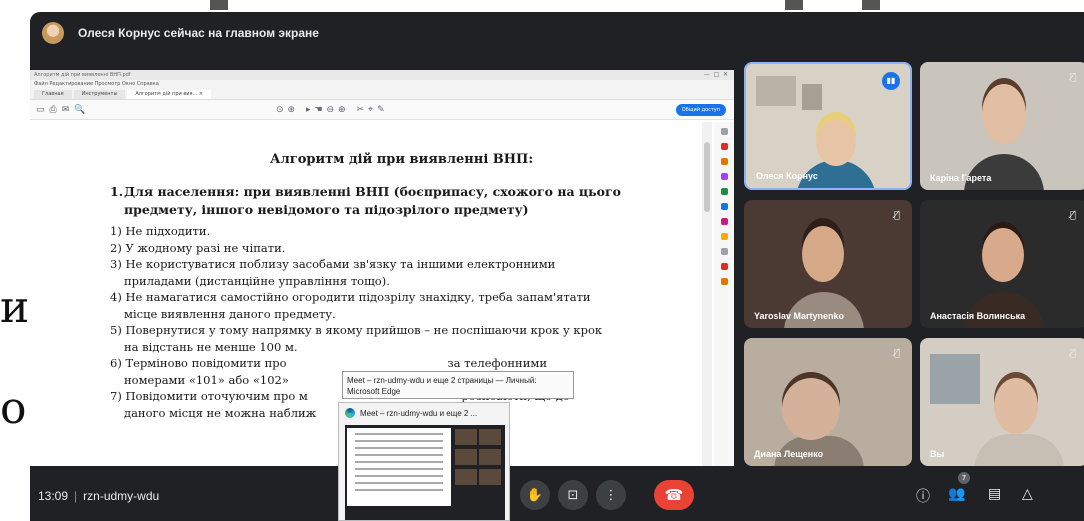 This screenshot has width=1084, height=521. What do you see at coordinates (1027, 494) in the screenshot?
I see `activities-icon: △` at bounding box center [1027, 494].